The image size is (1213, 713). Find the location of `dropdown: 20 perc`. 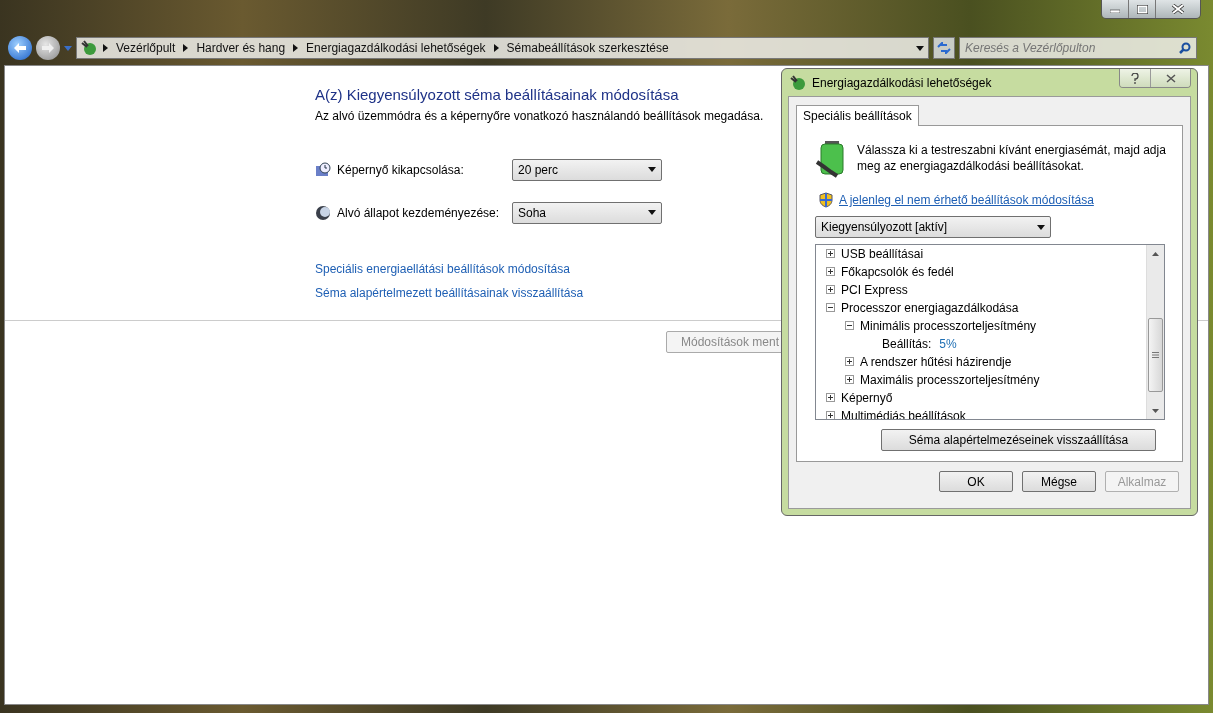

dropdown: 20 perc is located at coordinates (587, 169).